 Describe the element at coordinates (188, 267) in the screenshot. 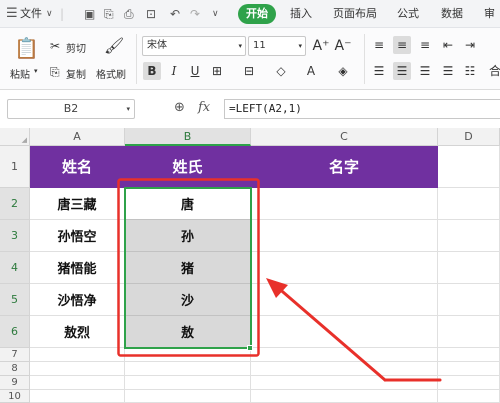

I see `highlight-rectangle` at that location.